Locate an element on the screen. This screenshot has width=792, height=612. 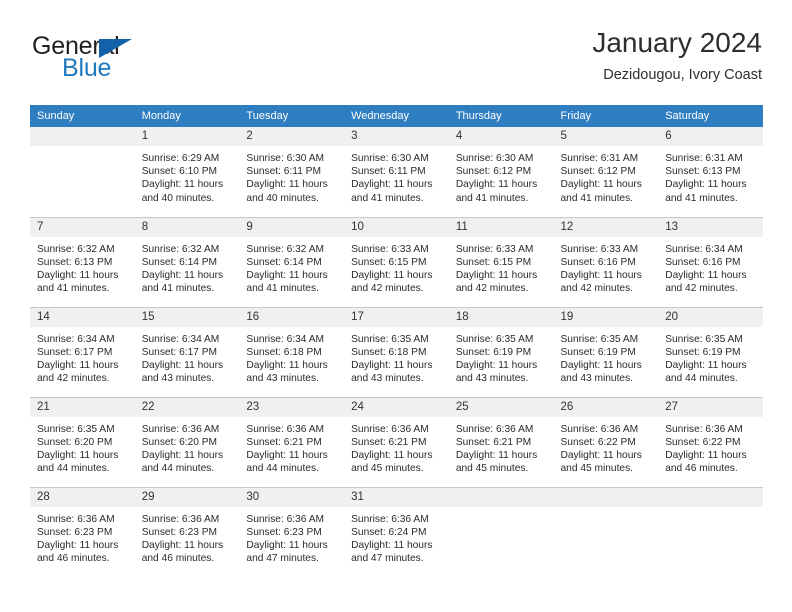
sunset-text: Sunset: 6:24 PM is located at coordinates (389, 532).